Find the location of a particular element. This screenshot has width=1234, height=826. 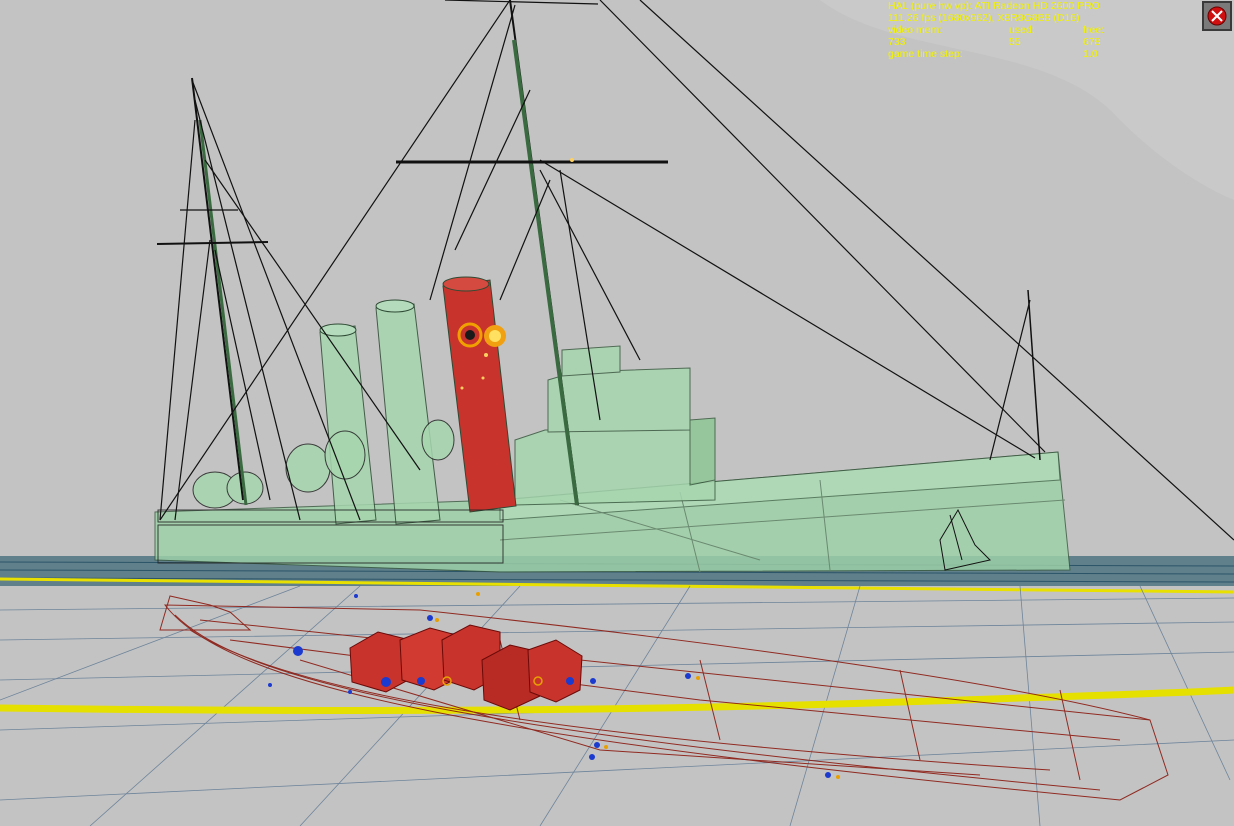

hud-time-step-line: game time step: 1.0 is located at coordinates (1003, 54).